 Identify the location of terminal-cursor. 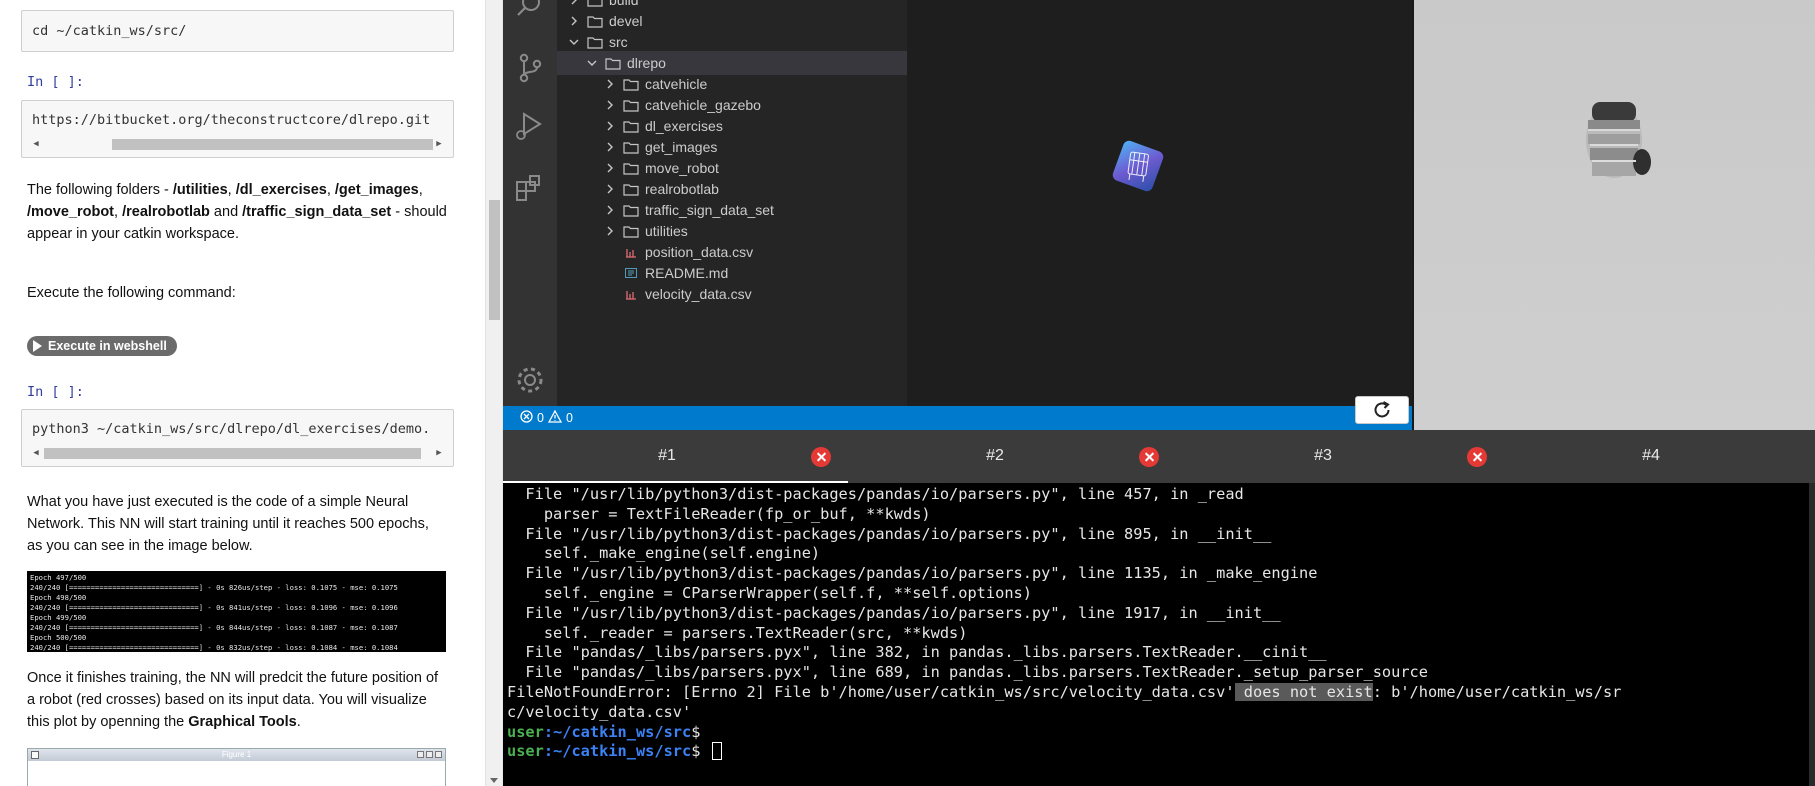
(716, 751).